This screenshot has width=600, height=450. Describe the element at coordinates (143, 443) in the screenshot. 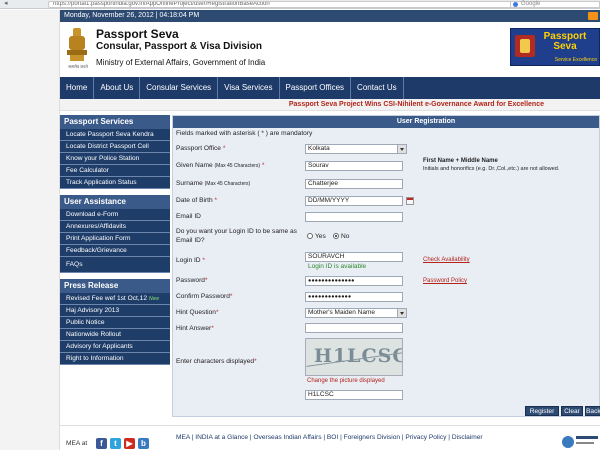

I see `blog-icon: b` at that location.